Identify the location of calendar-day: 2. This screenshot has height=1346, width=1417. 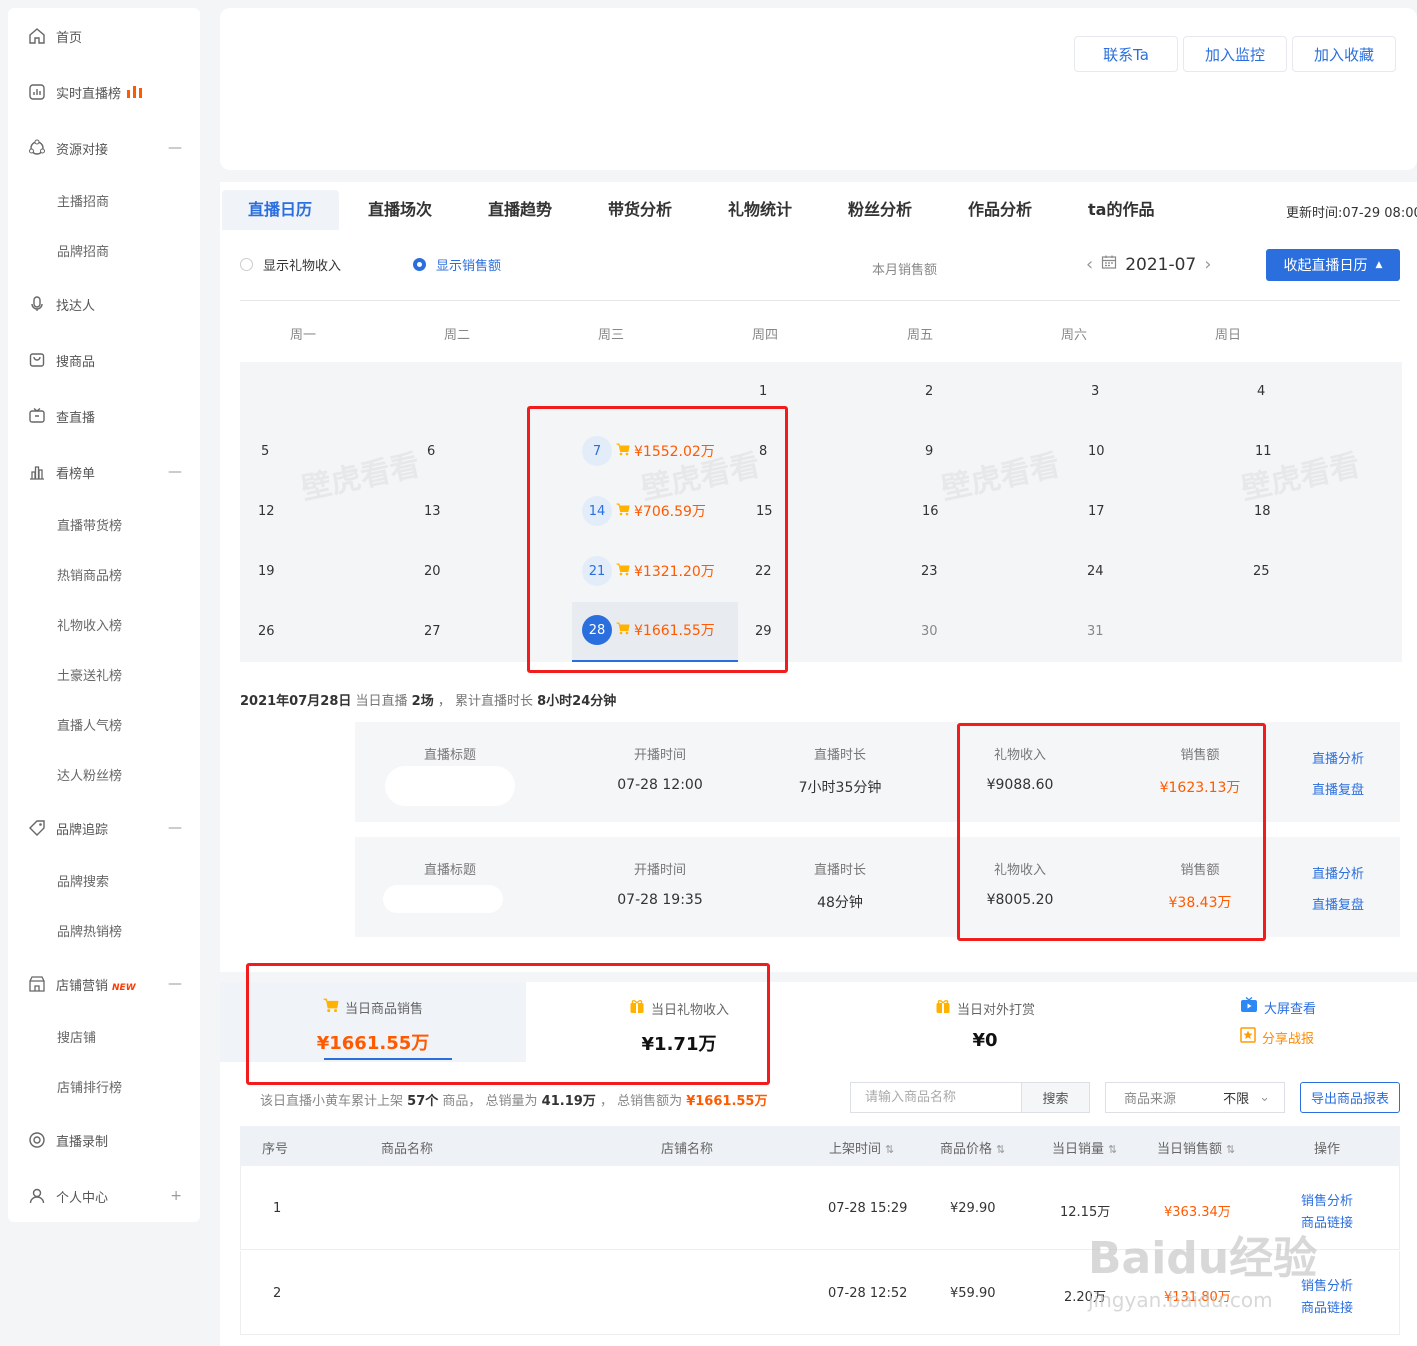
(929, 391).